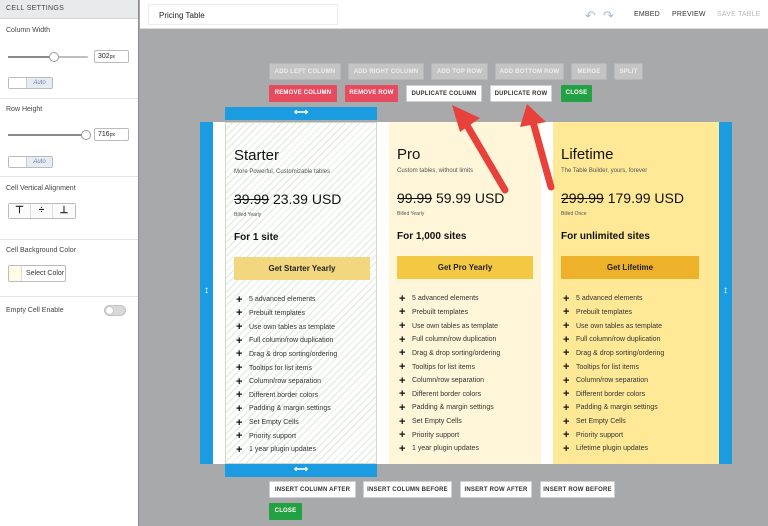 Image resolution: width=768 pixels, height=526 pixels. What do you see at coordinates (386, 71) in the screenshot?
I see `add-right-column-button: ADD RIGHT COLUMN` at bounding box center [386, 71].